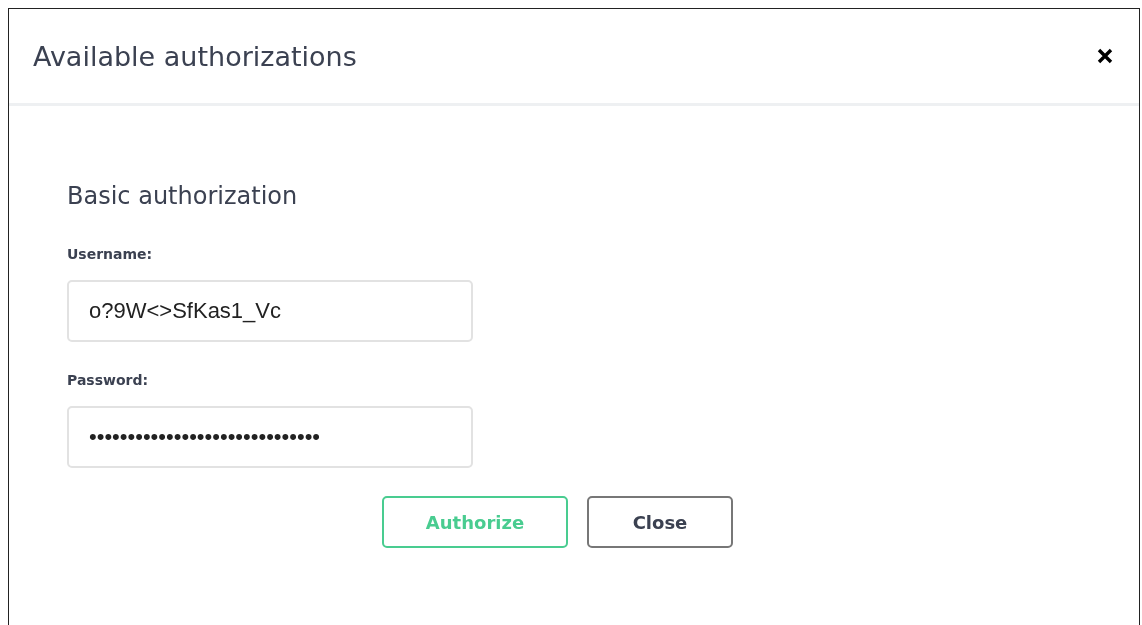 The width and height of the screenshot is (1142, 625). What do you see at coordinates (195, 56) in the screenshot?
I see `dialog-title: Available authorizations` at bounding box center [195, 56].